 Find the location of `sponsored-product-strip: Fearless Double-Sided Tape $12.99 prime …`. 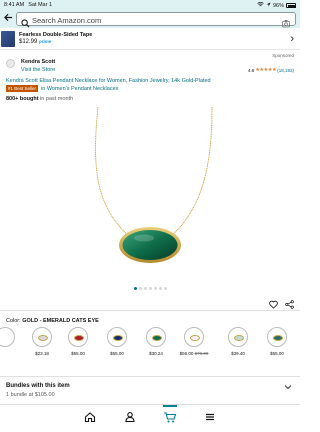

sponsored-product-strip: Fearless Double-Sided Tape $12.99 prime … is located at coordinates (150, 39).